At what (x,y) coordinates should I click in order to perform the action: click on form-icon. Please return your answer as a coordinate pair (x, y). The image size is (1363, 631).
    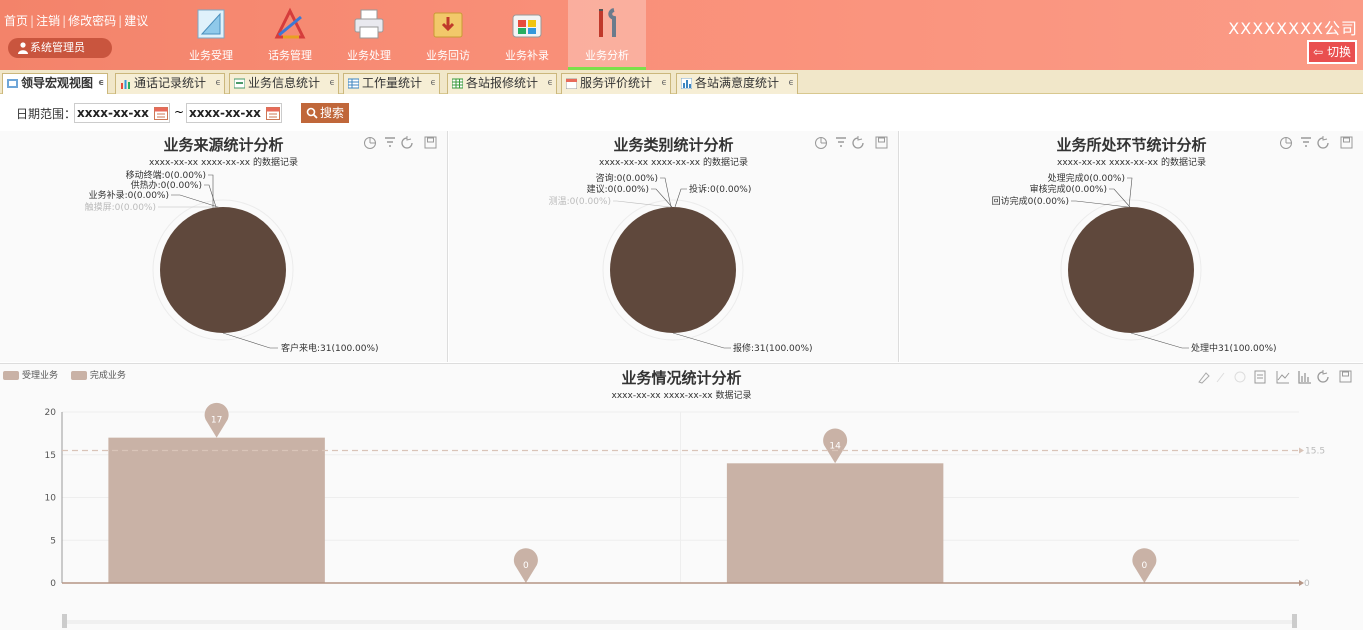
    Looking at the image, I should click on (239, 83).